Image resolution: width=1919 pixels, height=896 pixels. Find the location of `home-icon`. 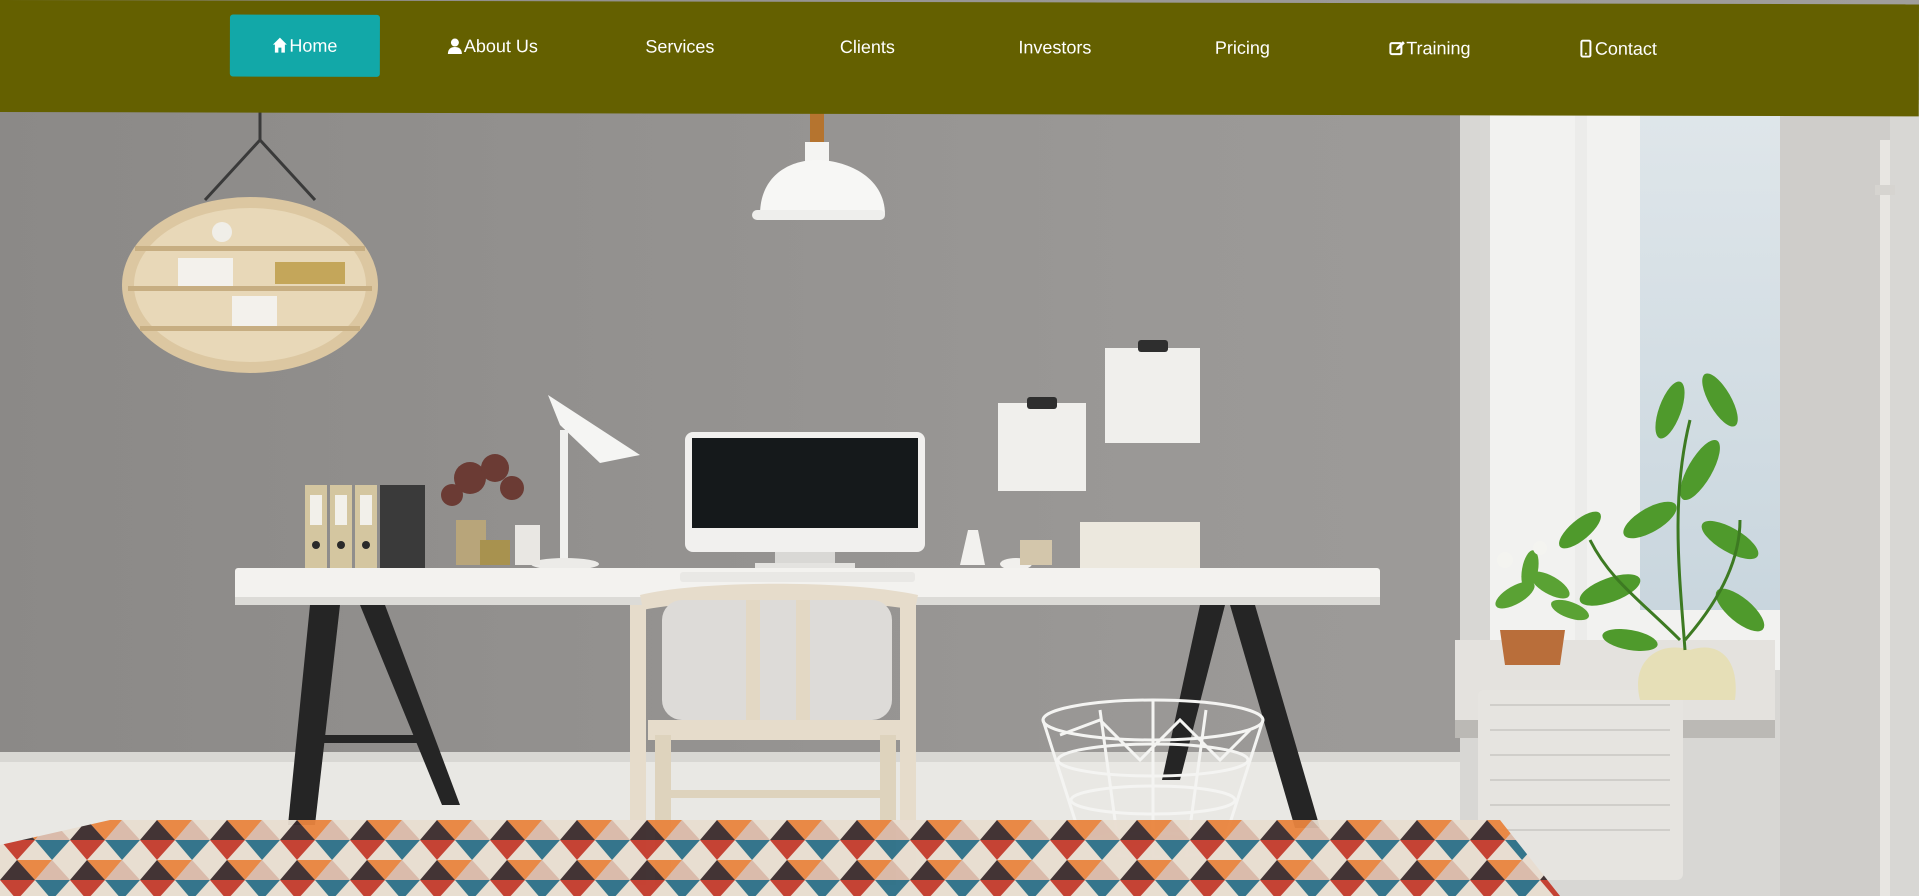

home-icon is located at coordinates (280, 46).